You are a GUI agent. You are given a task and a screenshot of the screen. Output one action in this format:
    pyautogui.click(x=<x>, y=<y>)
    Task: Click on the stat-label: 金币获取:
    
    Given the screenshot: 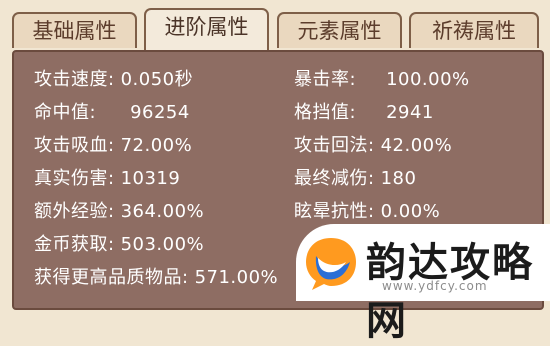 What is the action you would take?
    pyautogui.click(x=74, y=244)
    